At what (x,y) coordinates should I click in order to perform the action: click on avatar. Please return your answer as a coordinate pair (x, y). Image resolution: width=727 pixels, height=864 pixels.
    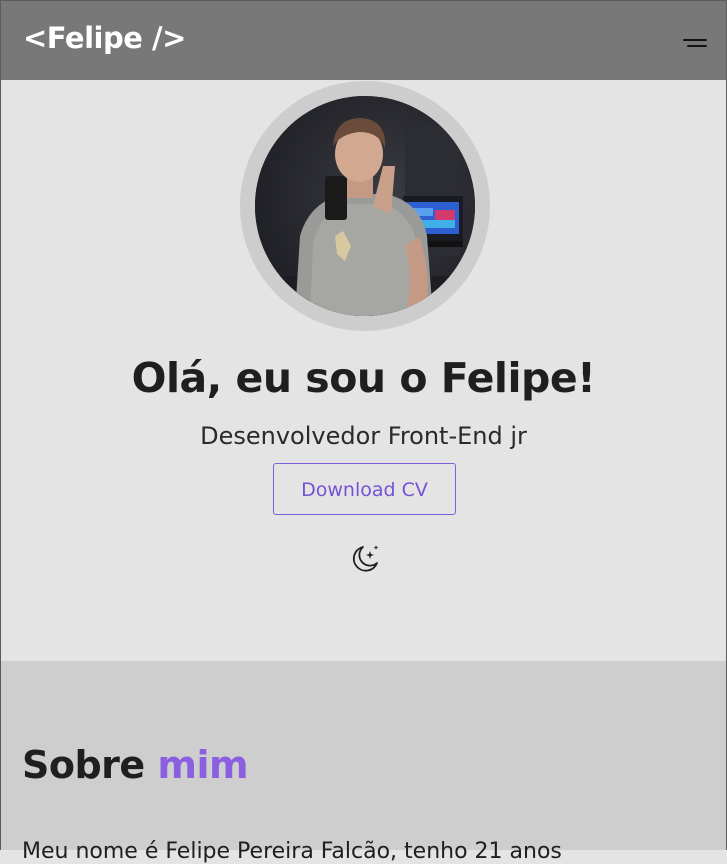
    Looking at the image, I should click on (365, 206).